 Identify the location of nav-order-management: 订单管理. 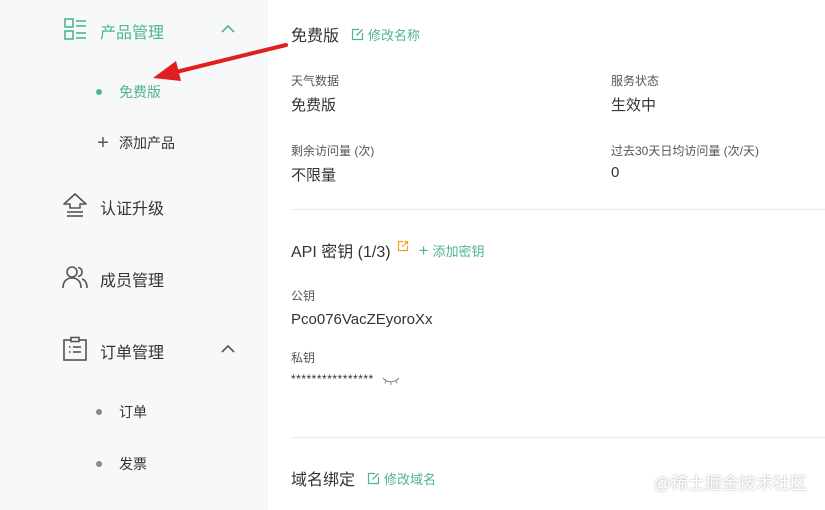
(134, 349).